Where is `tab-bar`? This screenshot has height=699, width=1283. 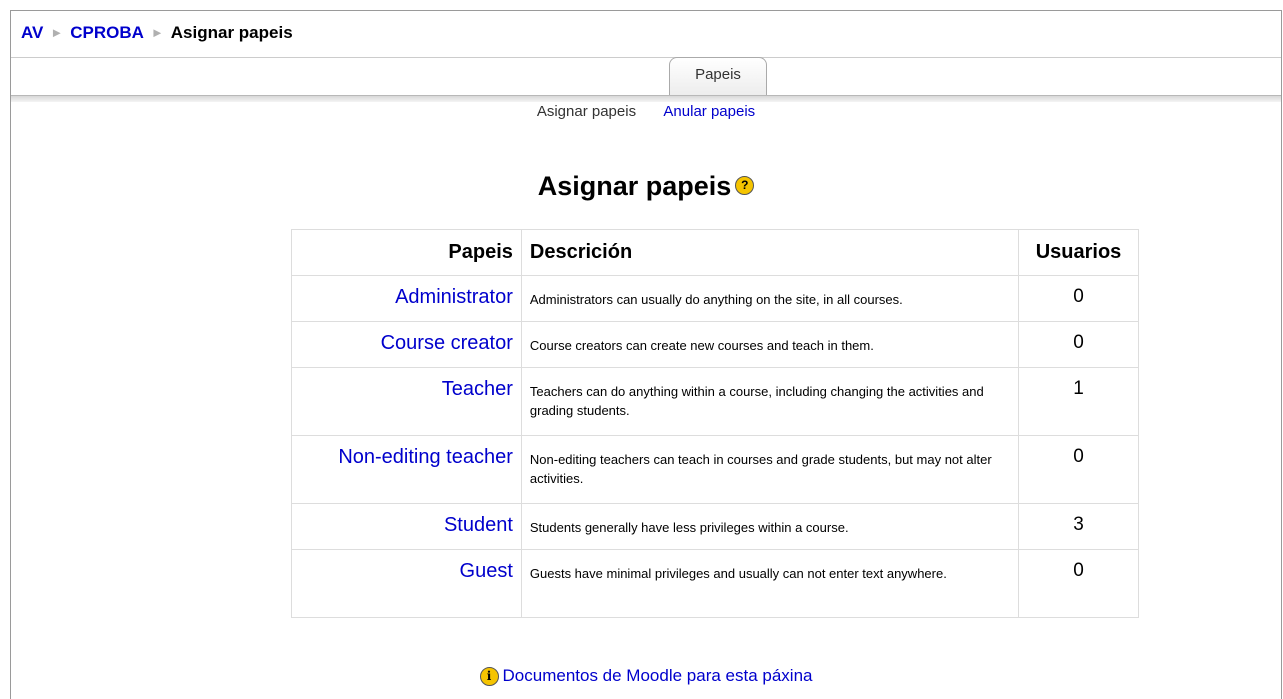 tab-bar is located at coordinates (646, 98).